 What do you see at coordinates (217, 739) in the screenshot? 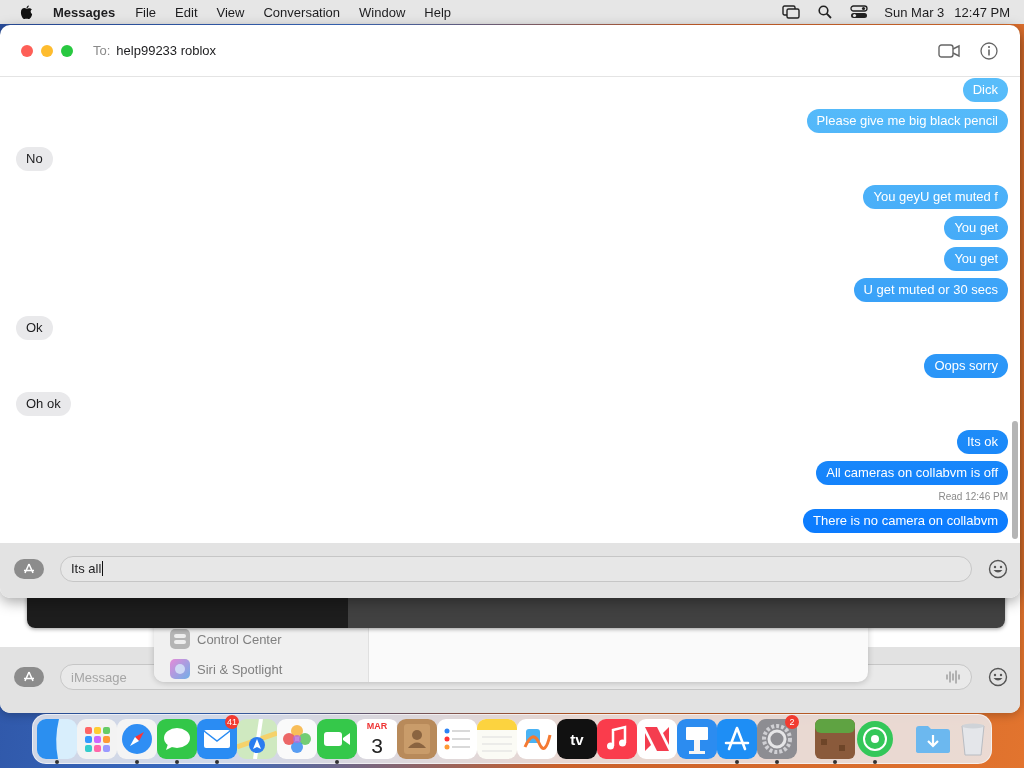
I see `envelope-icon` at bounding box center [217, 739].